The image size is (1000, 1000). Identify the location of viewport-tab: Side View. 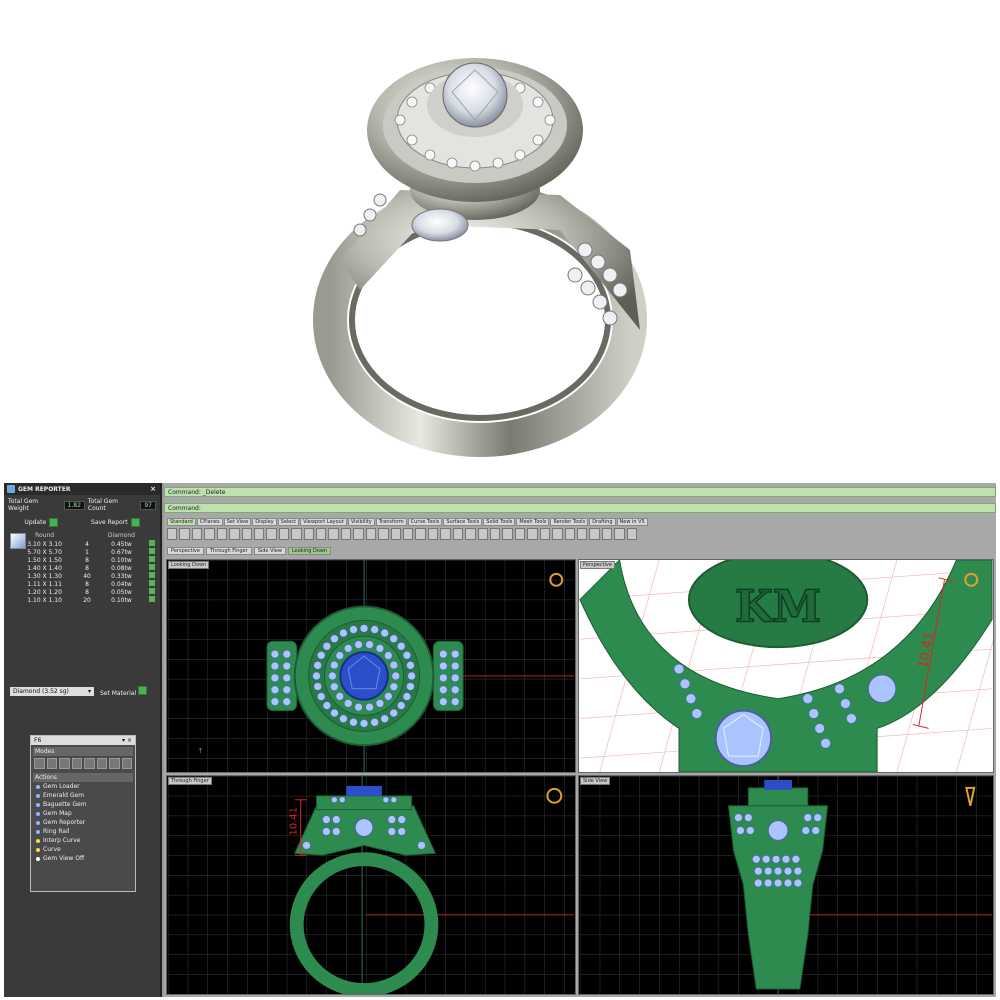
(269, 551).